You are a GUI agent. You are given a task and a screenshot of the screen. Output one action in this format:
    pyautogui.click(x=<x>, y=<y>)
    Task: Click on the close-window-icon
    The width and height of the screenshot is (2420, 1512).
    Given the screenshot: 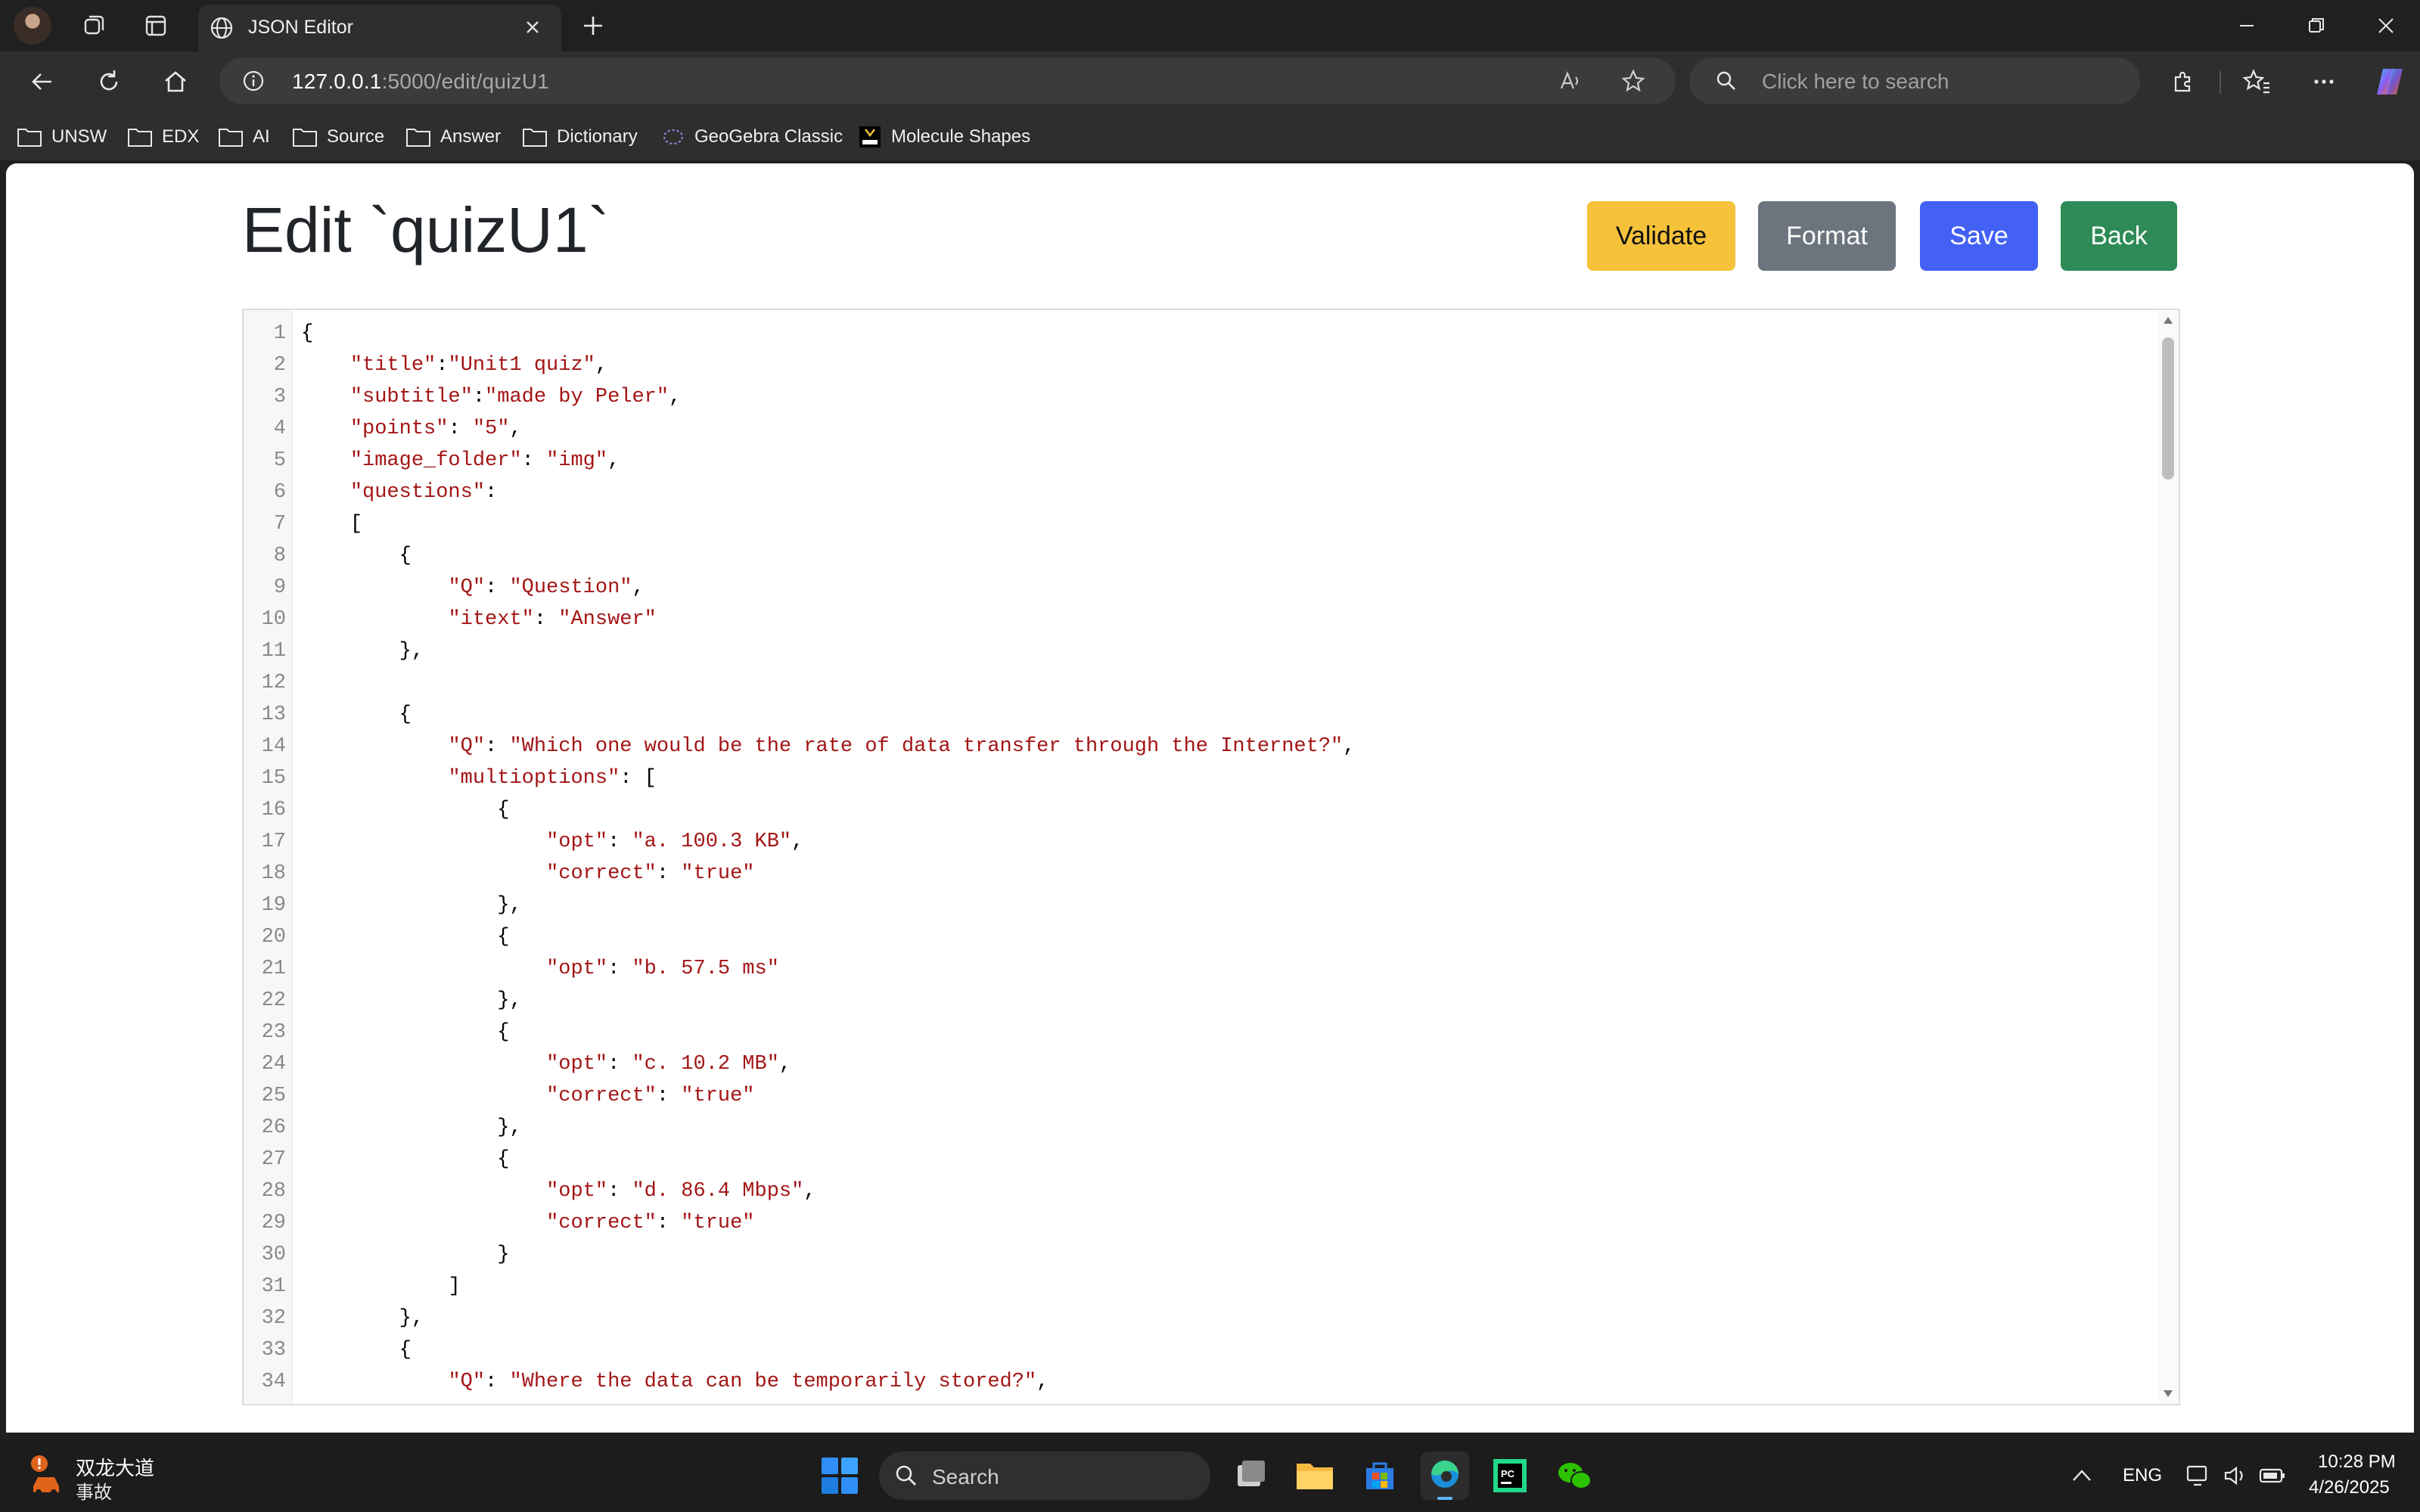 What is the action you would take?
    pyautogui.click(x=2386, y=25)
    